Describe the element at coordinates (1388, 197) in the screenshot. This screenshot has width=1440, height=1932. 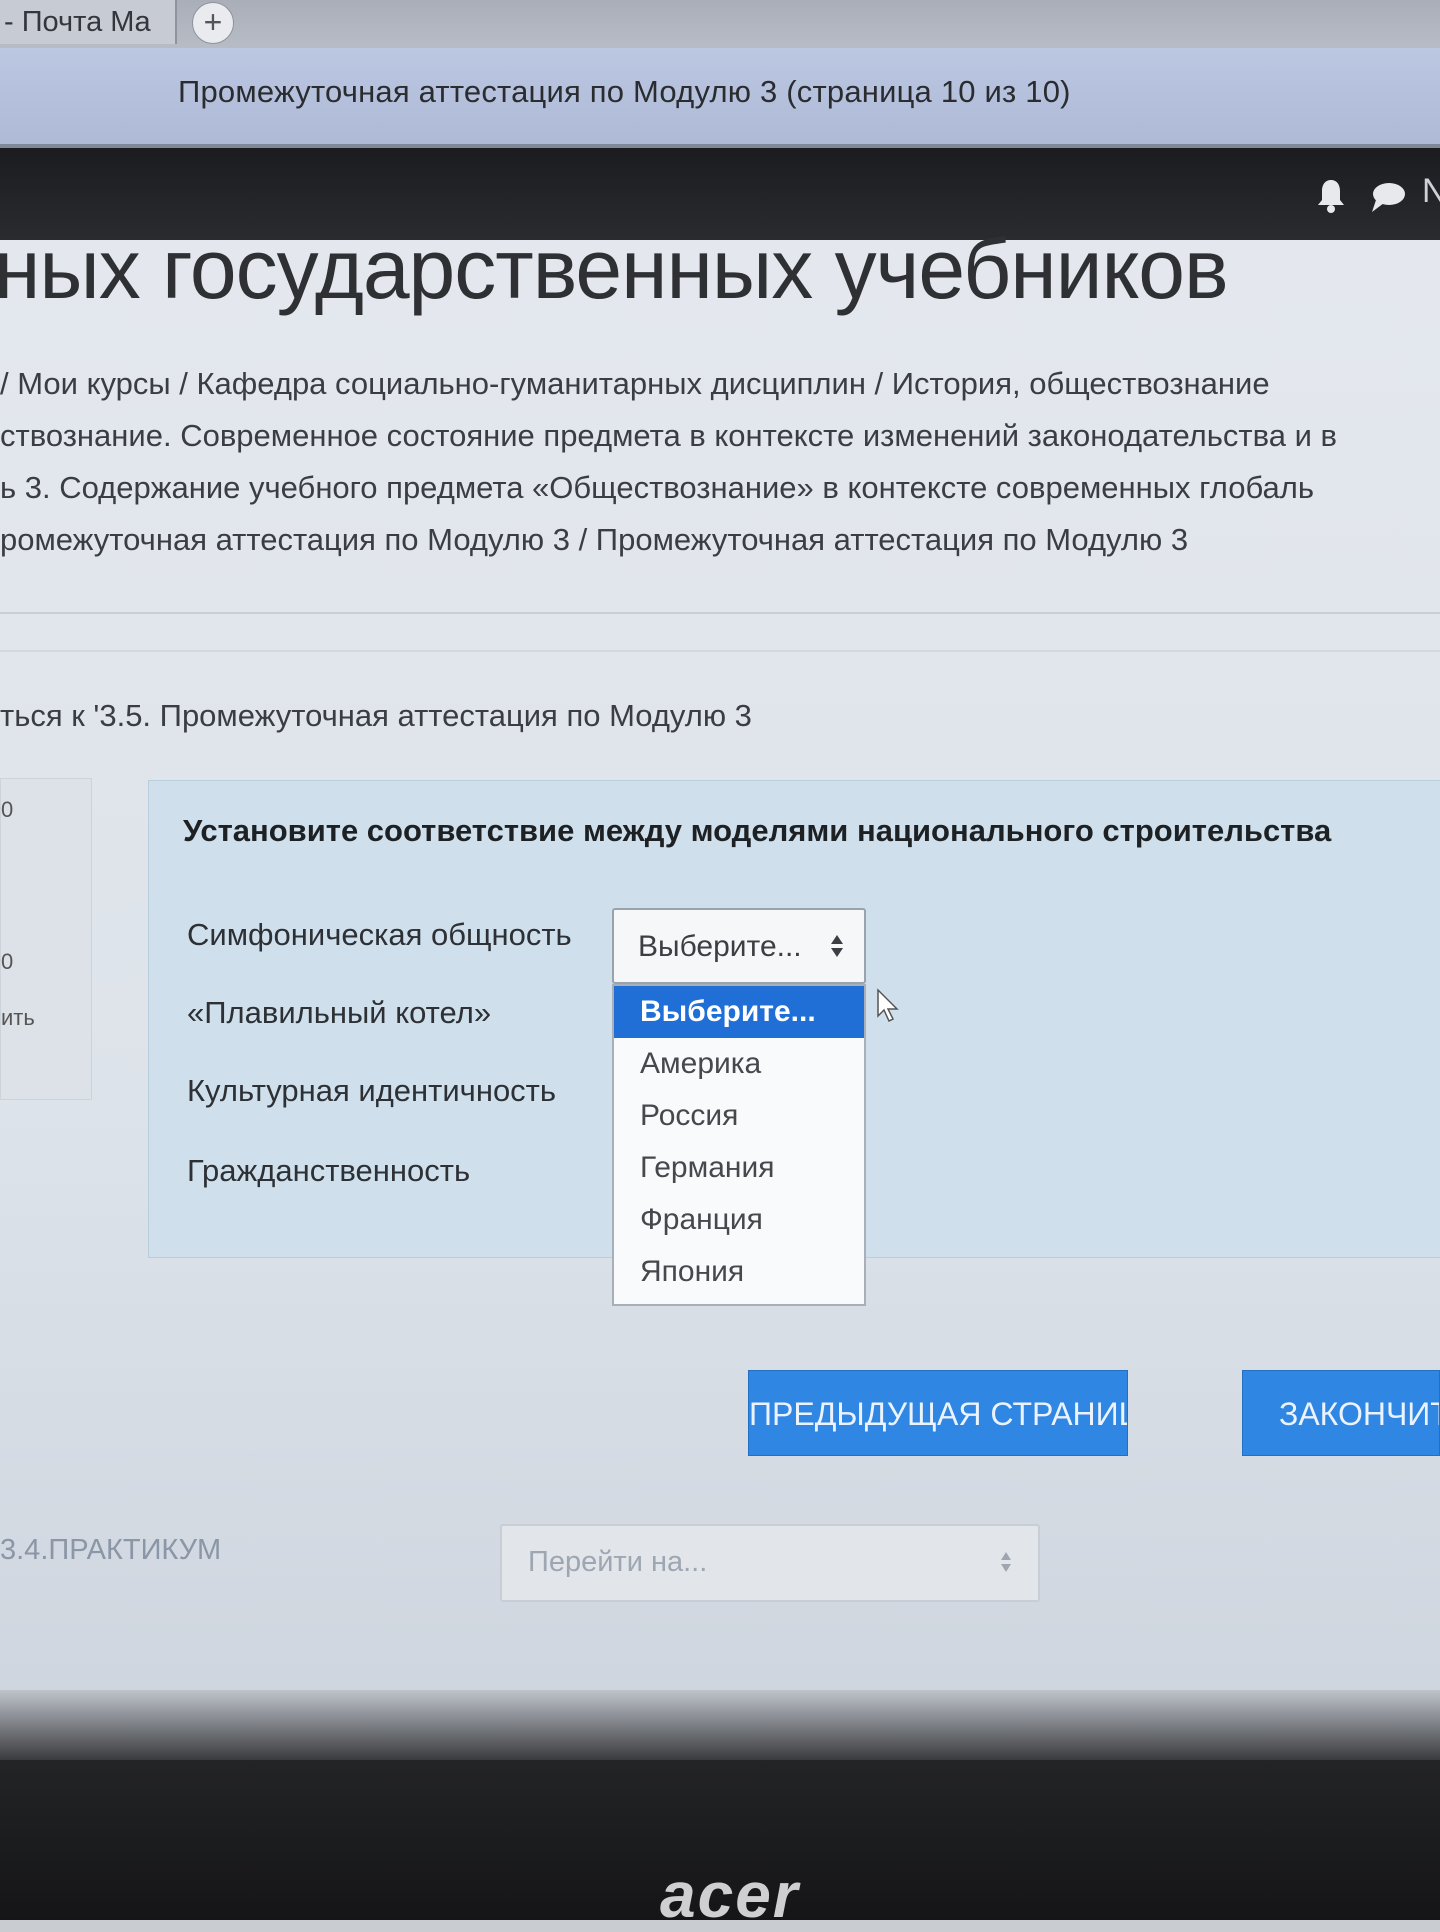
I see `chat-icon` at that location.